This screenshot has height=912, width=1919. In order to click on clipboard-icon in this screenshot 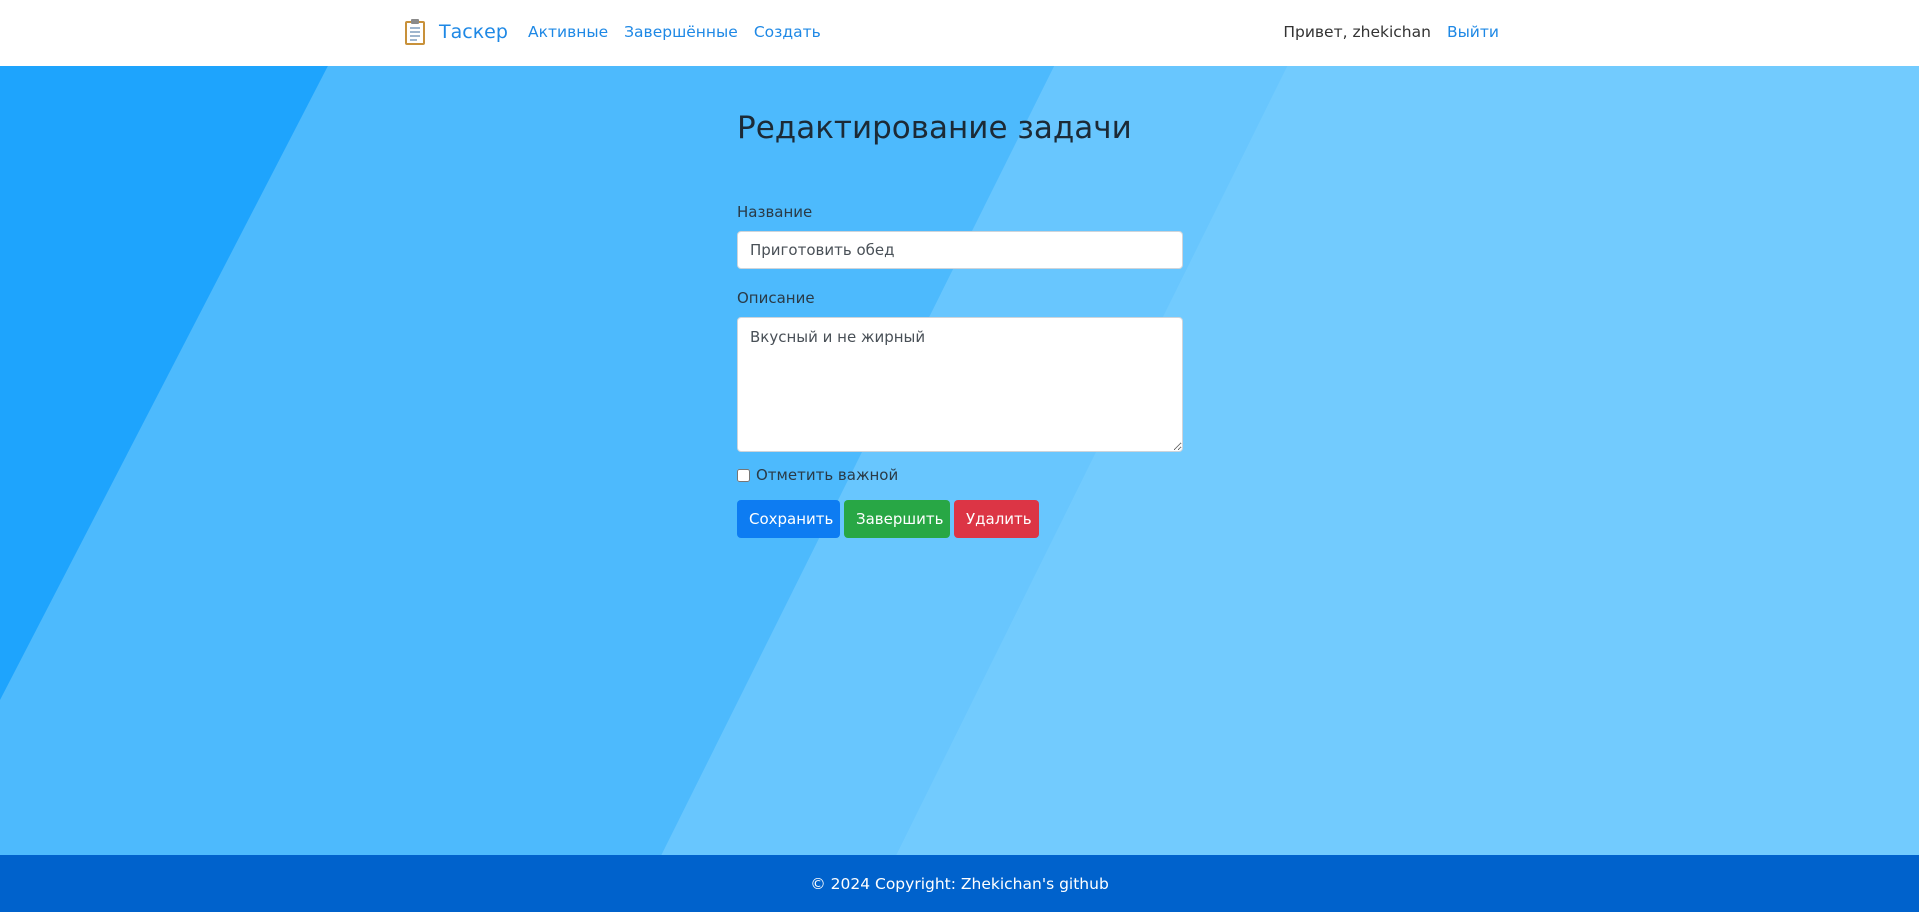, I will do `click(415, 32)`.